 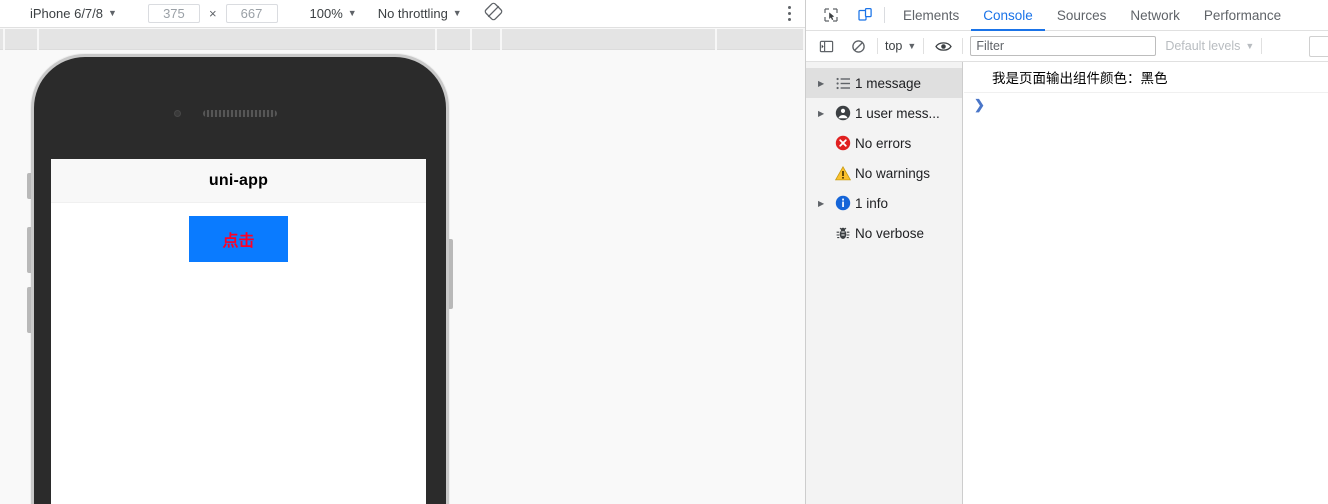 I want to click on sidebar-item-label: 1 info, so click(x=872, y=203).